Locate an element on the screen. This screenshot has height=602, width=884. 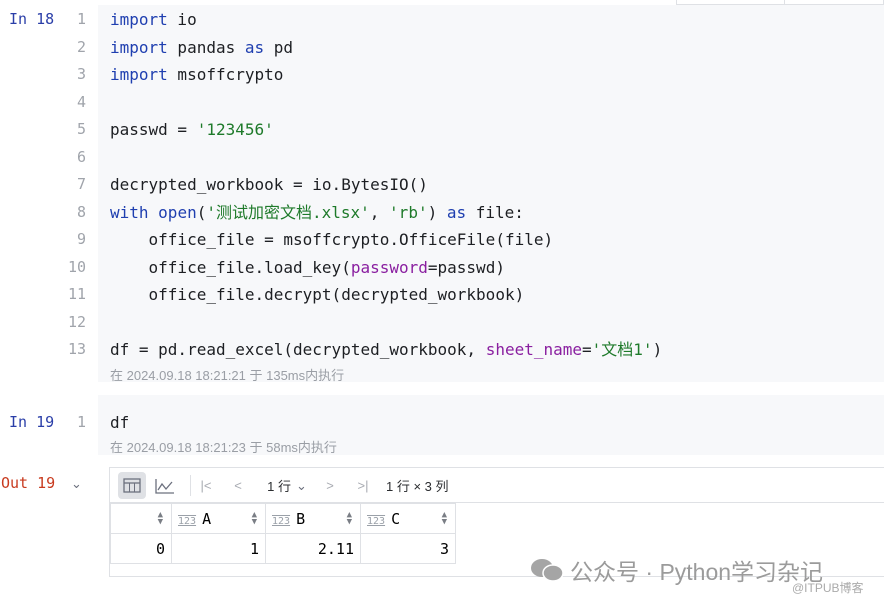
next-page-icon: > is located at coordinates (330, 485).